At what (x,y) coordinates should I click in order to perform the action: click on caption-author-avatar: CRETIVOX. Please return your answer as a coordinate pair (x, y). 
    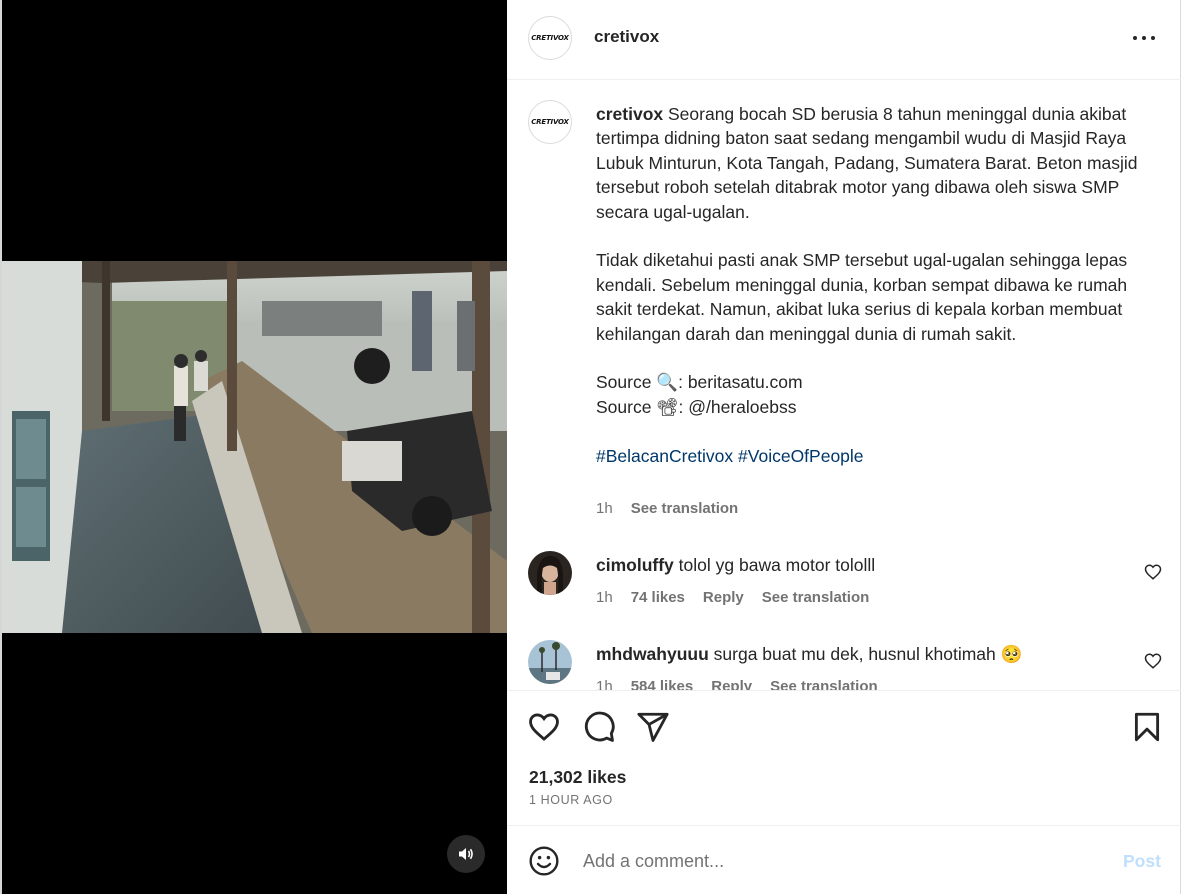
    Looking at the image, I should click on (550, 122).